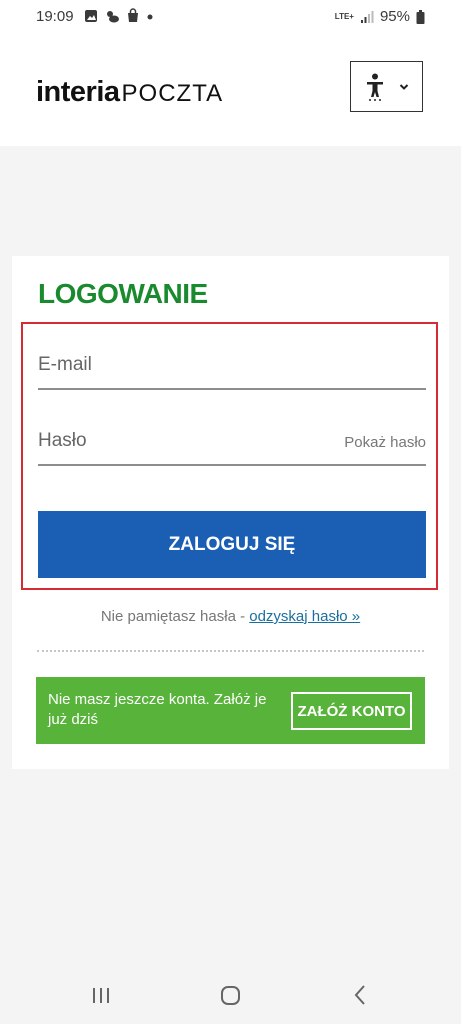  Describe the element at coordinates (394, 16) in the screenshot. I see `battery-percent: 95%` at that location.